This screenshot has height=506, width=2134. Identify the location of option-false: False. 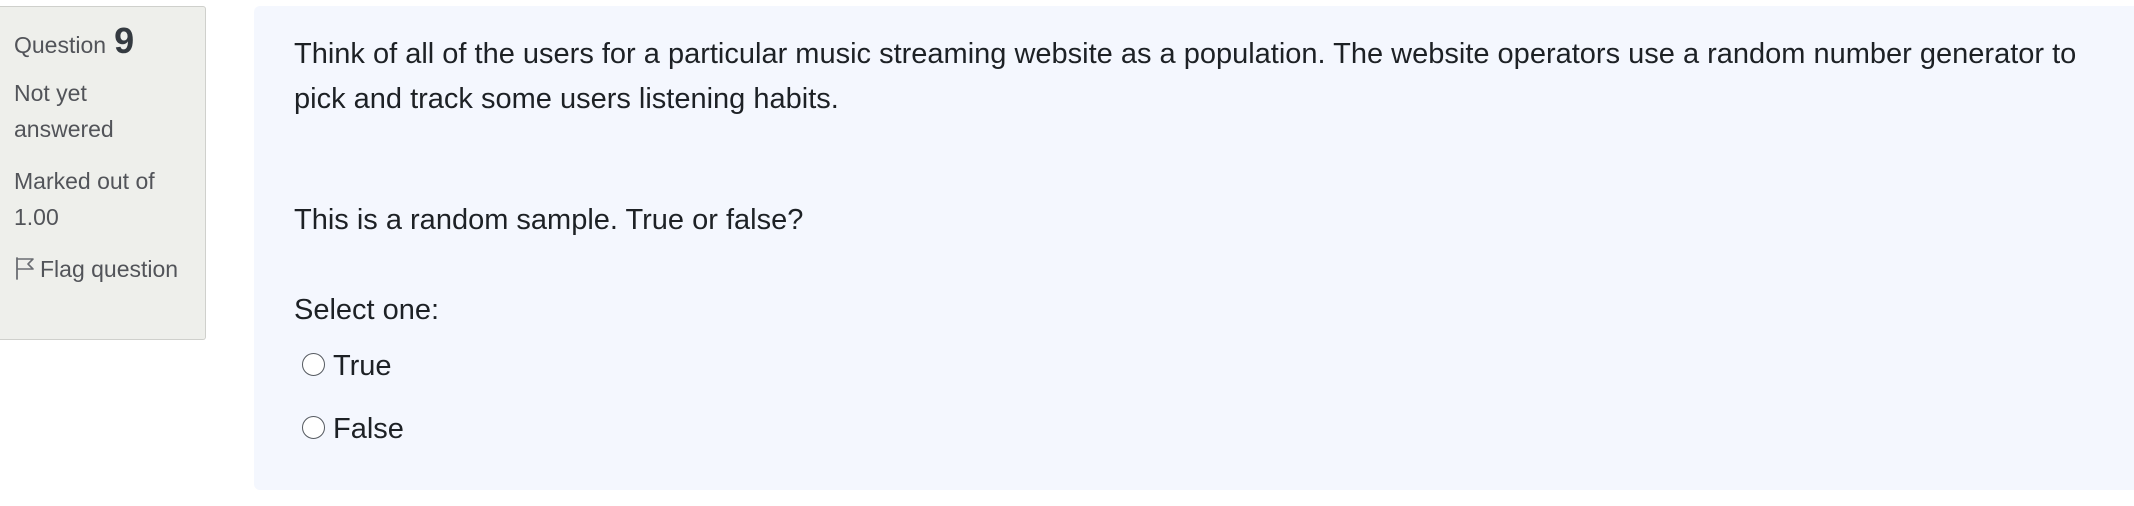
(1198, 429).